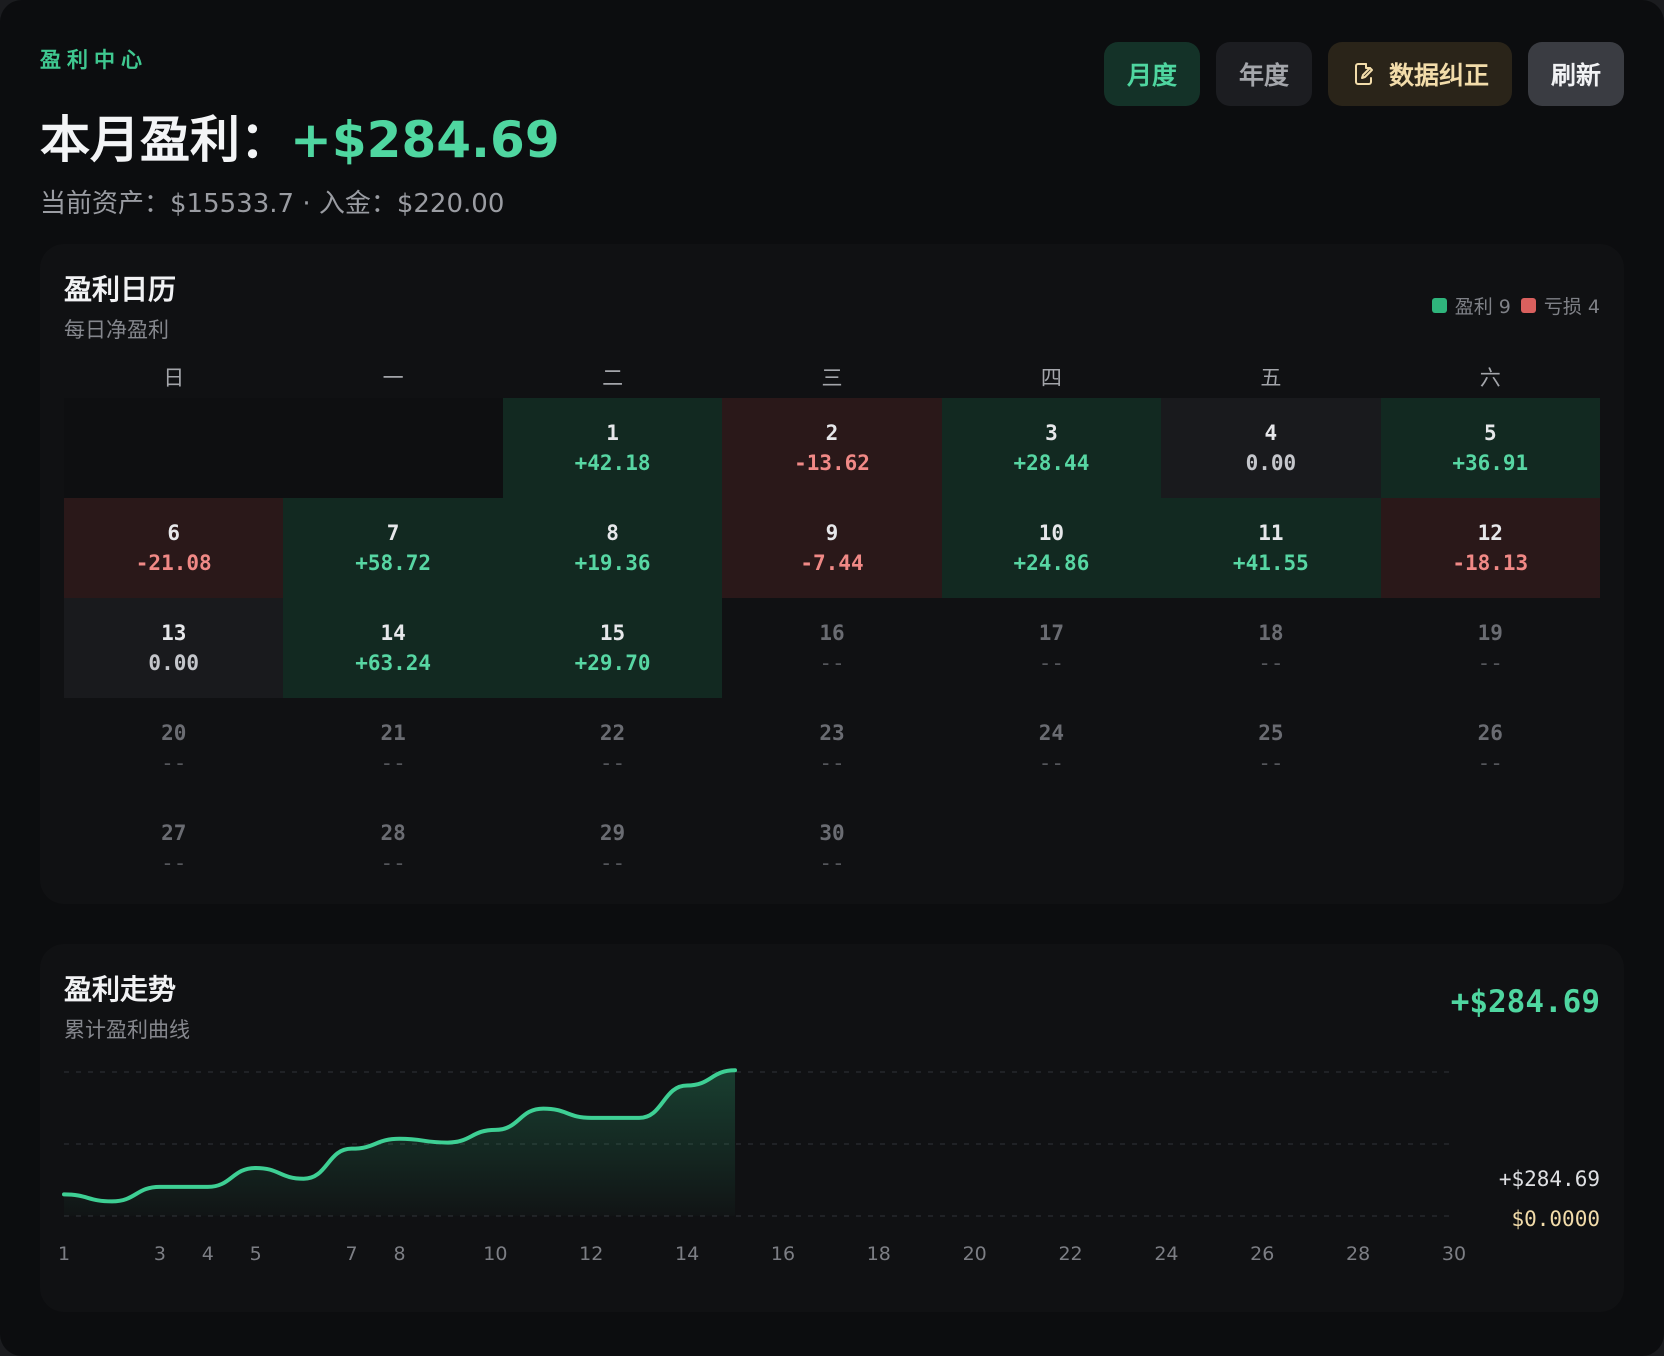 The height and width of the screenshot is (1356, 1664). I want to click on y-axis-label: +$284.69, so click(1549, 1179).